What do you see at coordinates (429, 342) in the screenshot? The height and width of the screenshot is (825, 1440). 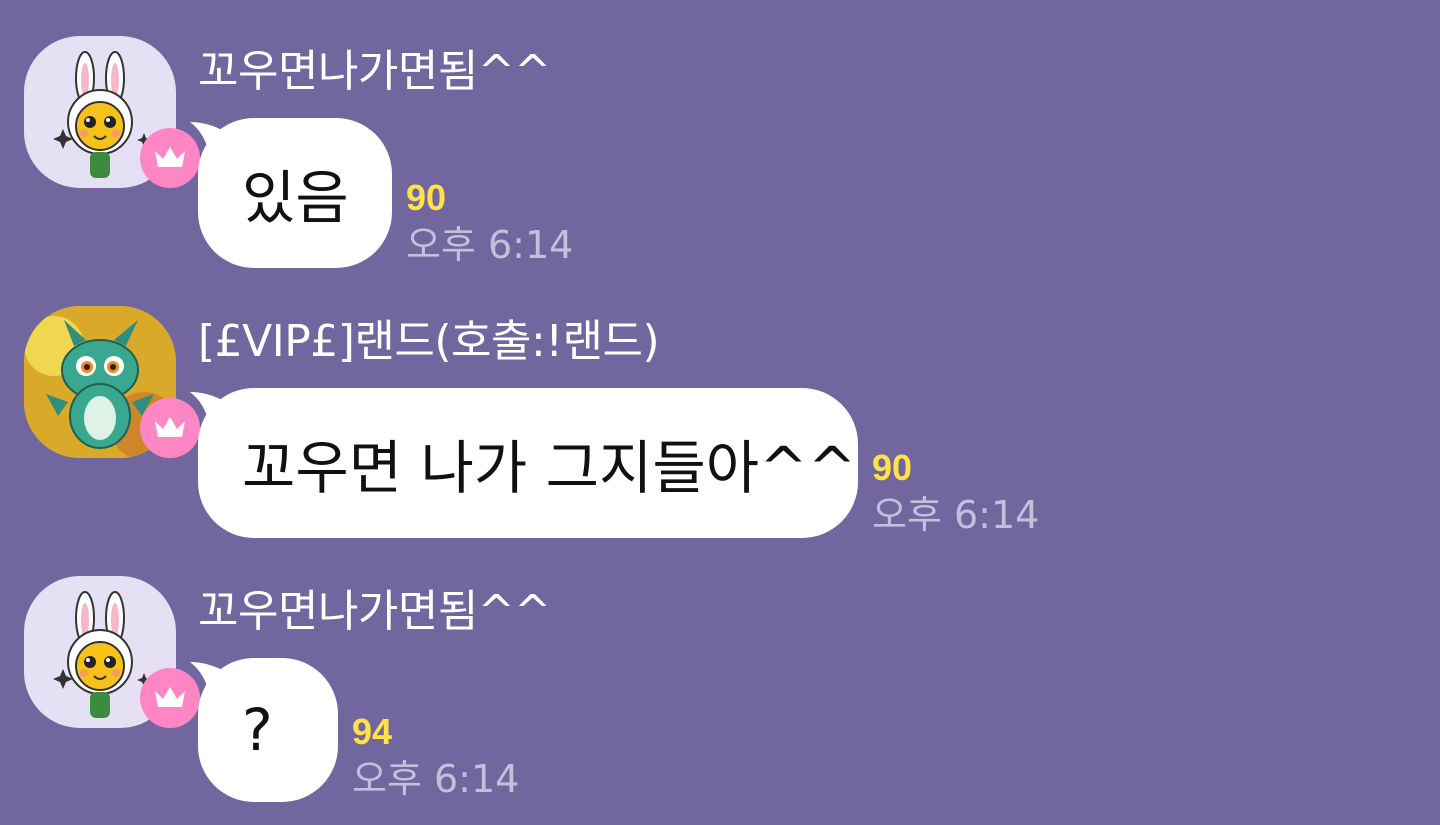 I see `sender-name: [£VIP£]랜드(호출:!랜드)` at bounding box center [429, 342].